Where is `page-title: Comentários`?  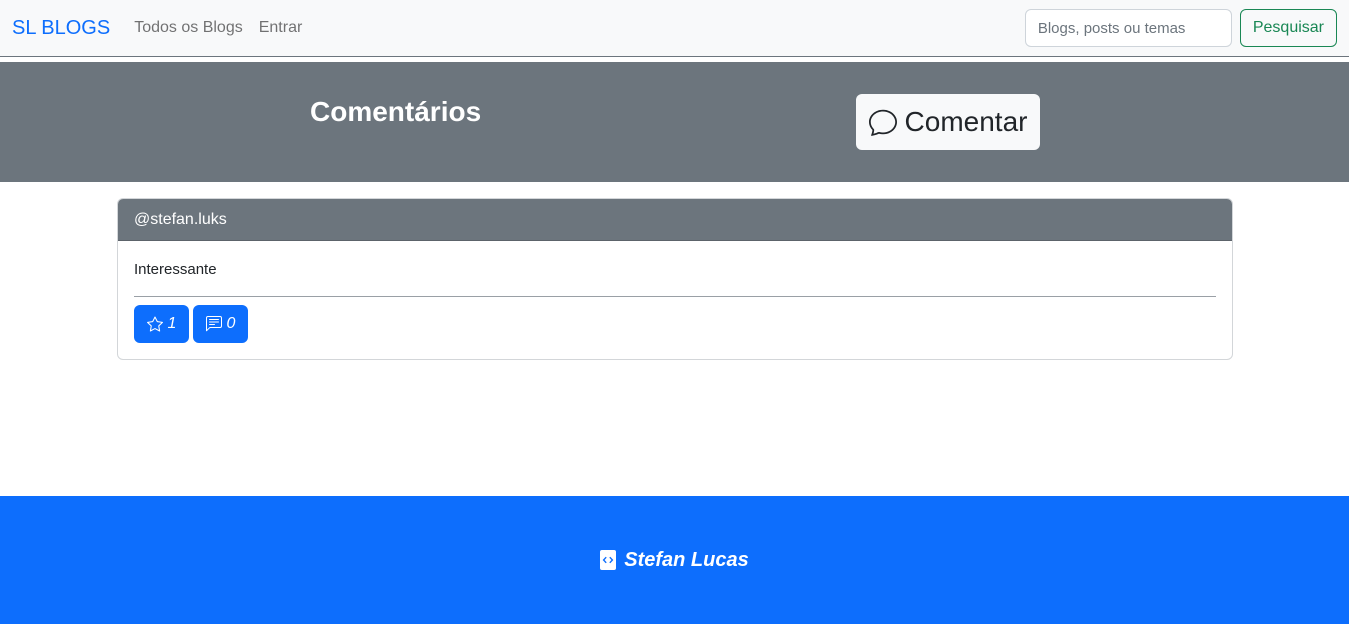
page-title: Comentários is located at coordinates (396, 111).